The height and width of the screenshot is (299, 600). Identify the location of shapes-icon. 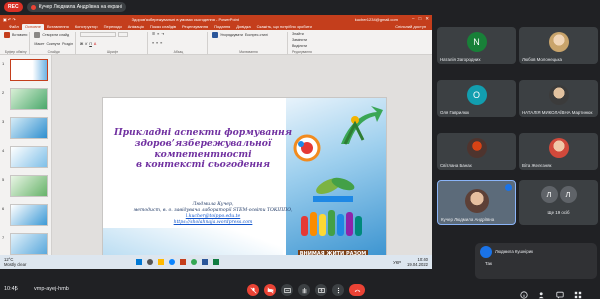
(214, 35).